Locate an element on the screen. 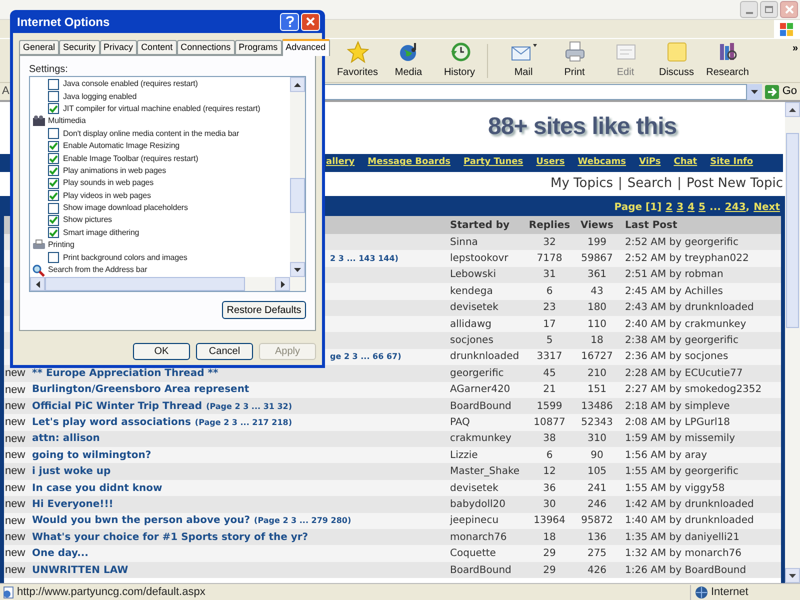 This screenshot has height=600, width=800. page-link: 243 is located at coordinates (735, 207).